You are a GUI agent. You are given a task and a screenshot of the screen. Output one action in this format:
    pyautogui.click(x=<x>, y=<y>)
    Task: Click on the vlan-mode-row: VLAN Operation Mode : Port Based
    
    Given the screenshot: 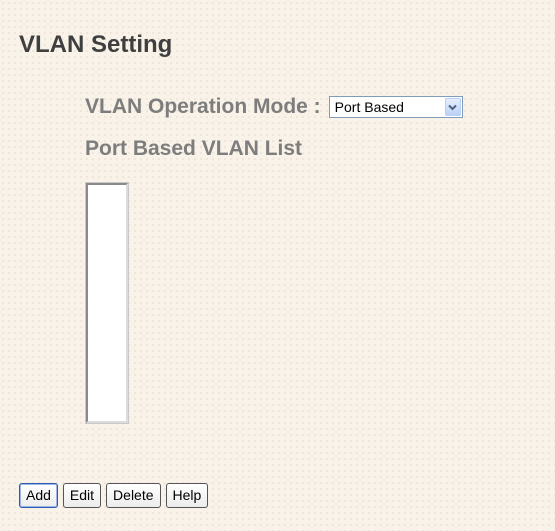 What is the action you would take?
    pyautogui.click(x=274, y=107)
    